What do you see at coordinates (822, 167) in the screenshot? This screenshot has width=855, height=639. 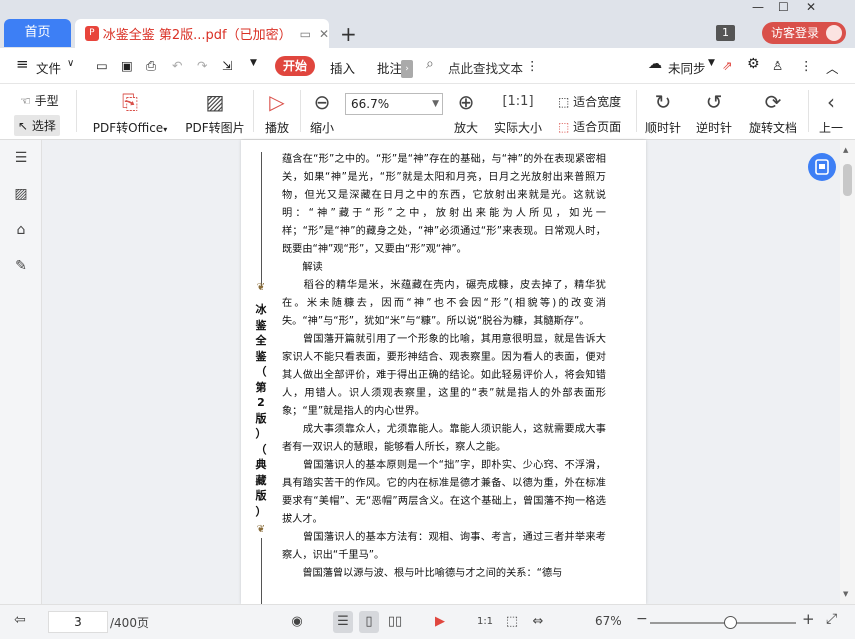 I see `float-tool-button` at bounding box center [822, 167].